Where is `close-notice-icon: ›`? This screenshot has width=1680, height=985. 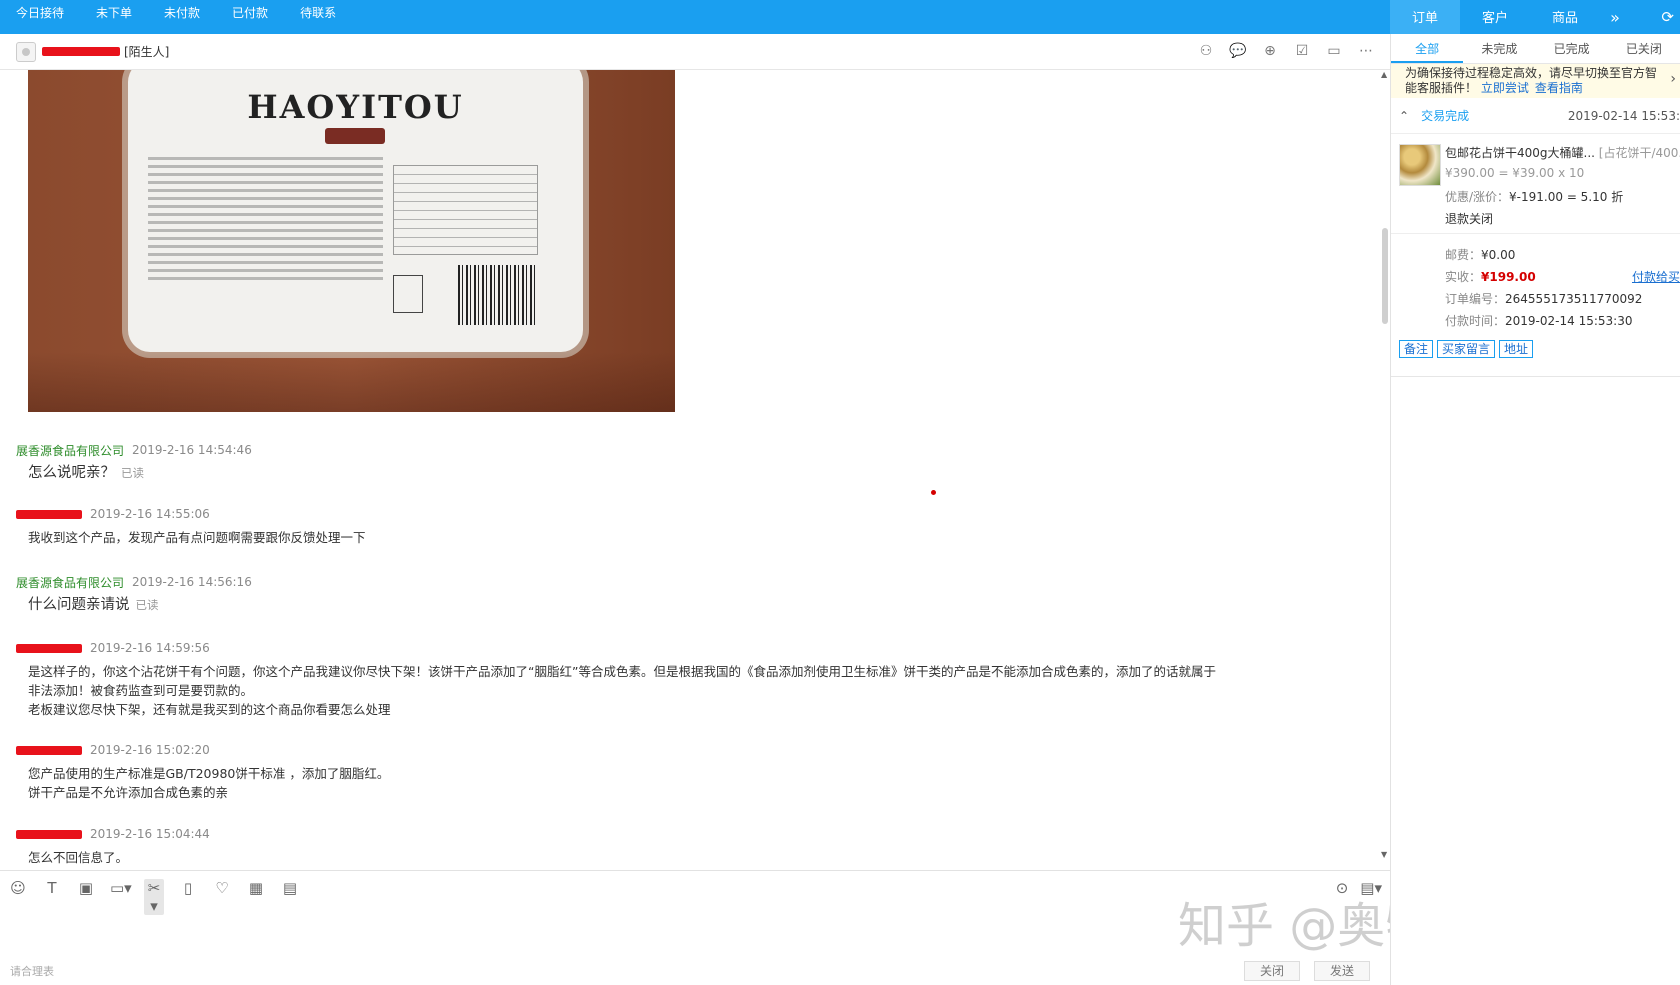 close-notice-icon: › is located at coordinates (1673, 79).